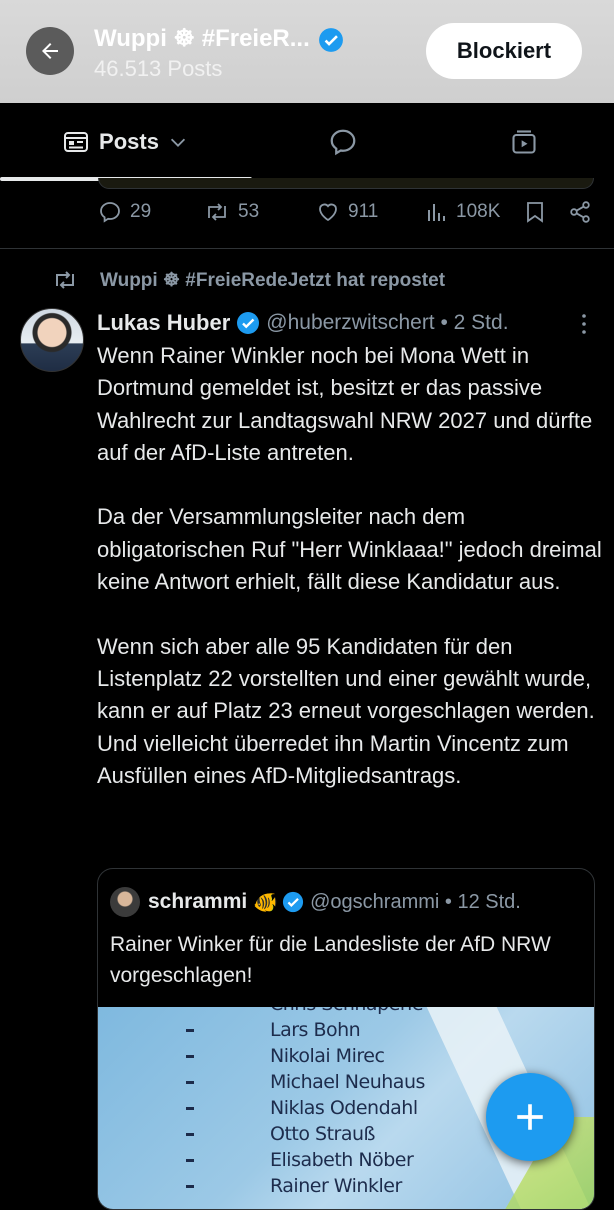  Describe the element at coordinates (76, 141) in the screenshot. I see `timeline-icon` at that location.